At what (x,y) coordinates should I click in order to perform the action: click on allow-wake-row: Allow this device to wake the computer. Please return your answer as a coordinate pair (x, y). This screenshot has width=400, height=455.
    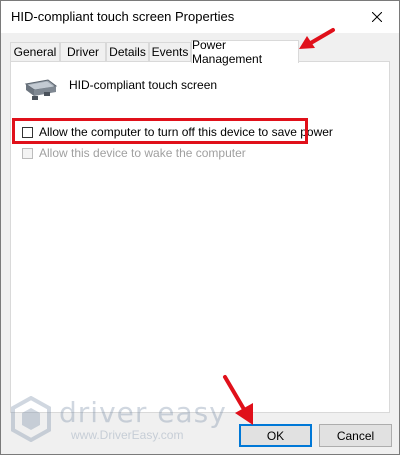
    Looking at the image, I should click on (134, 153).